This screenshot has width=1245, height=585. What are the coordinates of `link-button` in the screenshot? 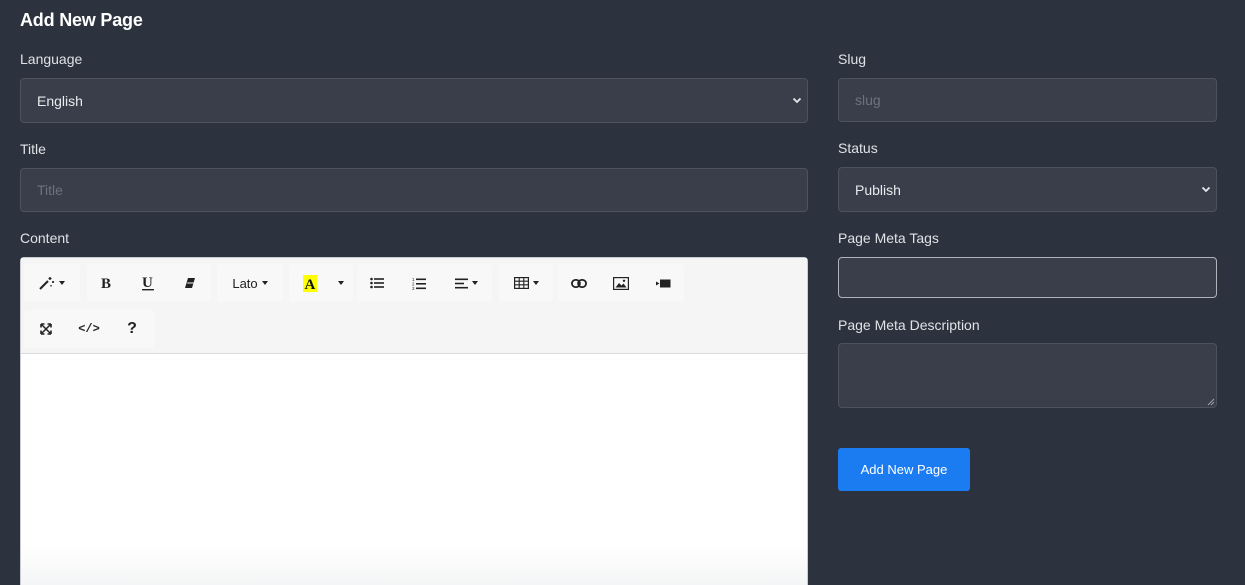 It's located at (579, 283).